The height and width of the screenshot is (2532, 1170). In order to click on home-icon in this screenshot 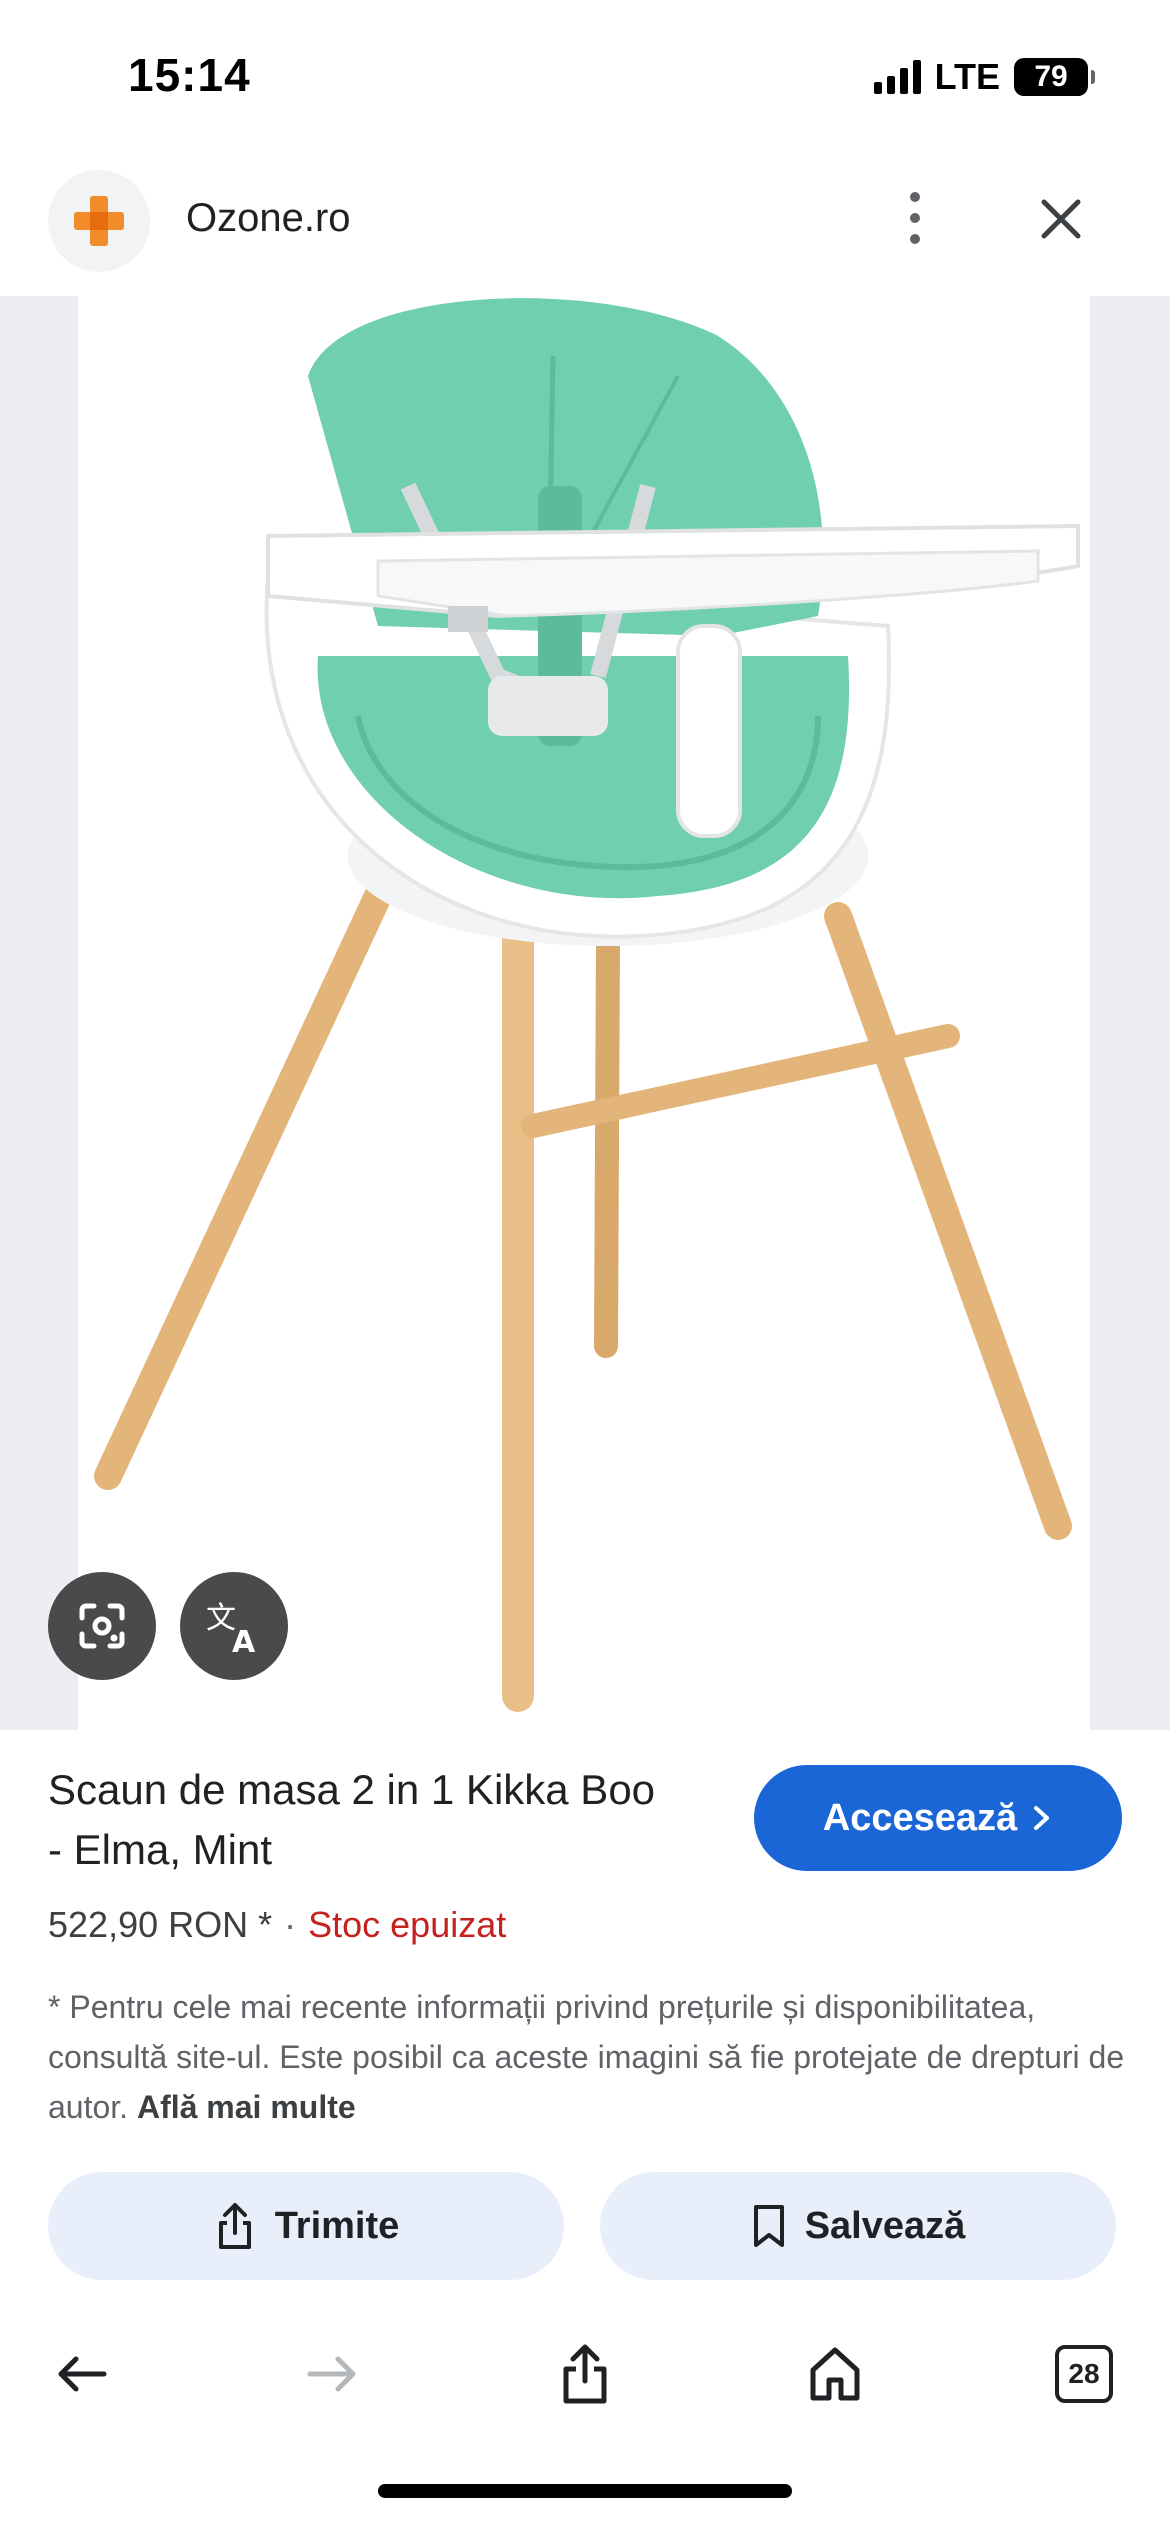, I will do `click(835, 2374)`.